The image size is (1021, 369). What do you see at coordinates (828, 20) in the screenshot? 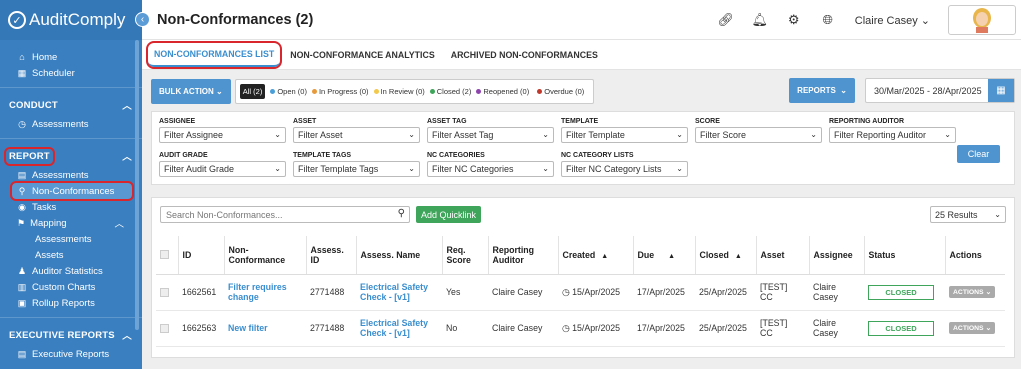
I see `globe-icon: 🌐︎` at bounding box center [828, 20].